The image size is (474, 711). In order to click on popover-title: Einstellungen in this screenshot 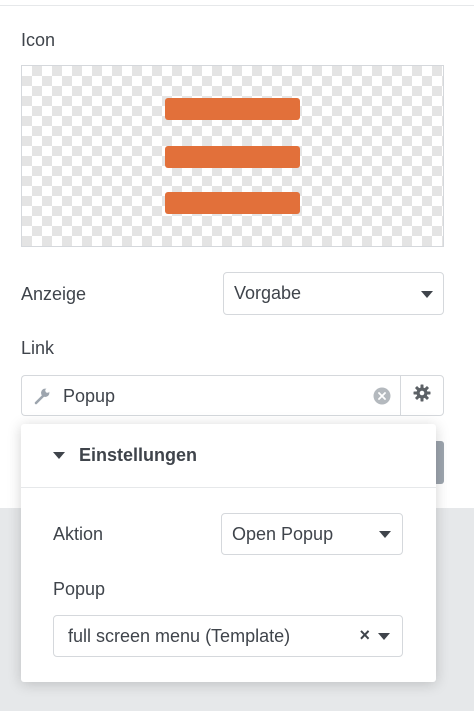, I will do `click(138, 455)`.